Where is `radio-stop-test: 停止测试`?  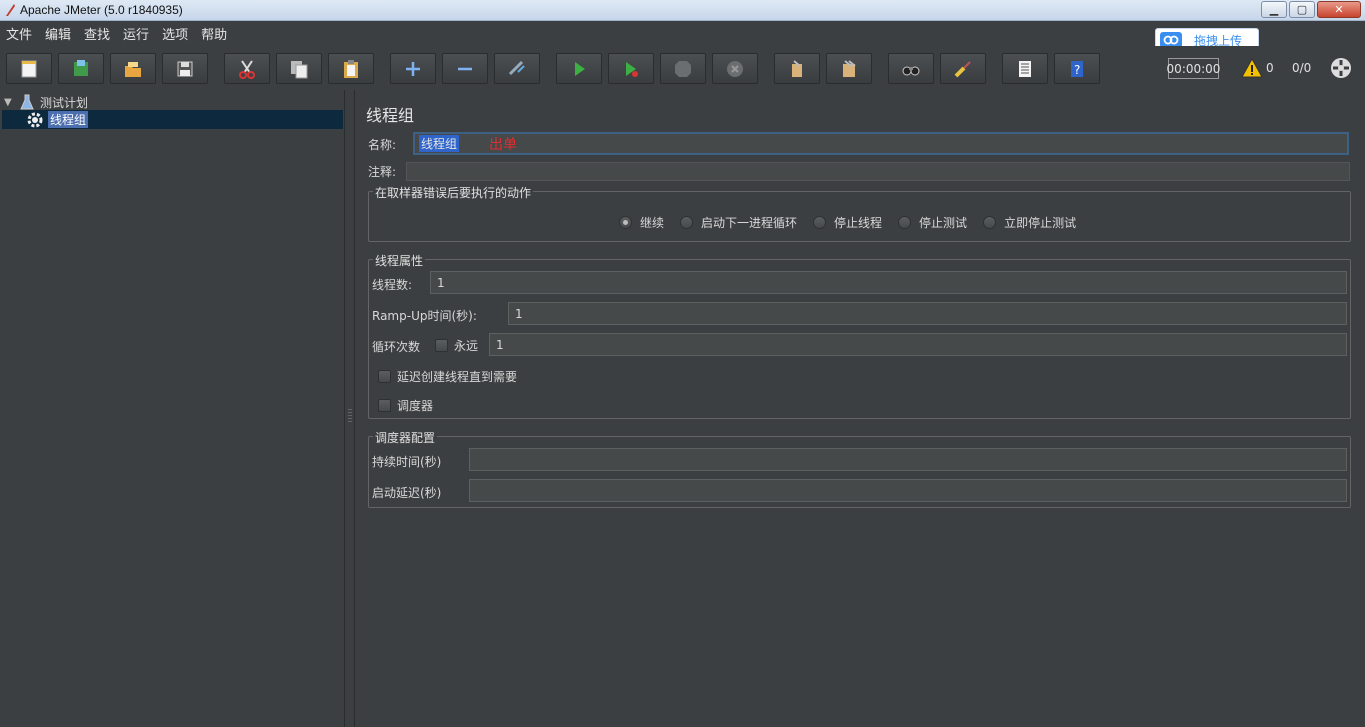 radio-stop-test: 停止测试 is located at coordinates (932, 222).